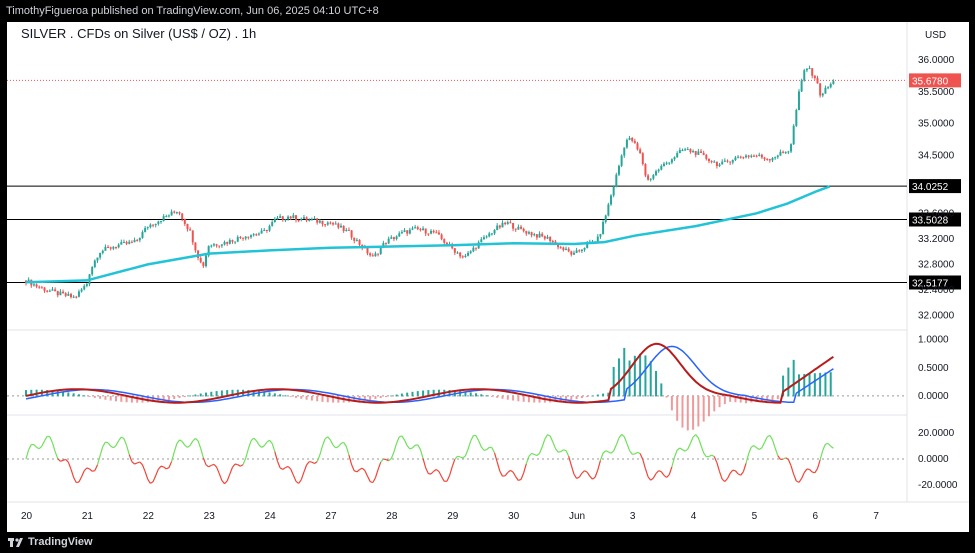 The width and height of the screenshot is (975, 553). What do you see at coordinates (933, 459) in the screenshot?
I see `rsi-tick-label: 0.0000` at bounding box center [933, 459].